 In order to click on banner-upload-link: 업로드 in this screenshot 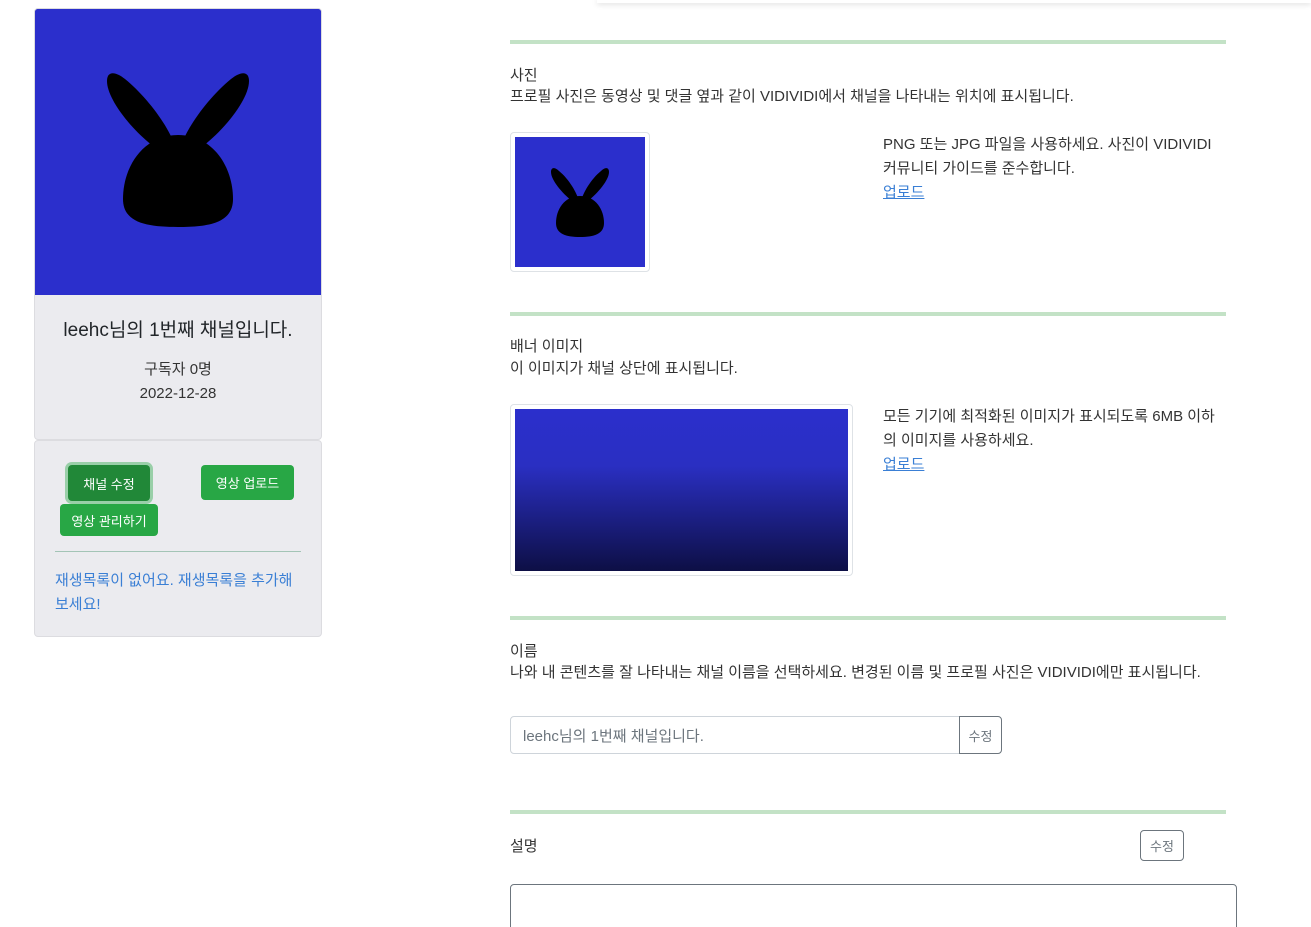, I will do `click(1055, 465)`.